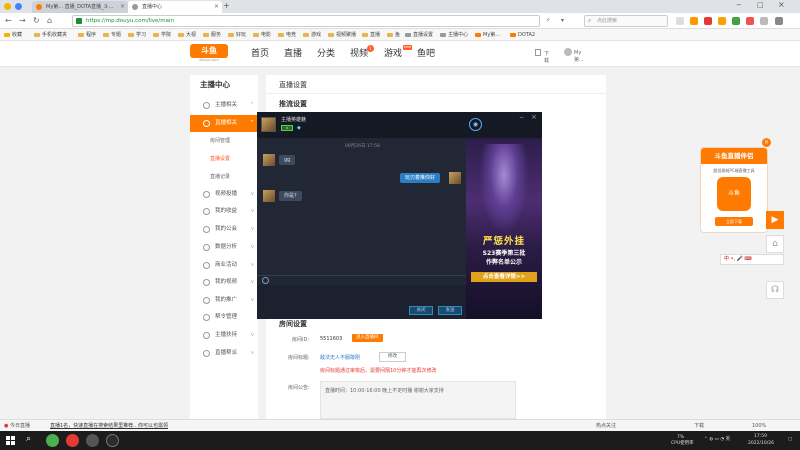 This screenshot has height=450, width=800. I want to click on sidebar-item-token: 帮令管理, so click(224, 317).